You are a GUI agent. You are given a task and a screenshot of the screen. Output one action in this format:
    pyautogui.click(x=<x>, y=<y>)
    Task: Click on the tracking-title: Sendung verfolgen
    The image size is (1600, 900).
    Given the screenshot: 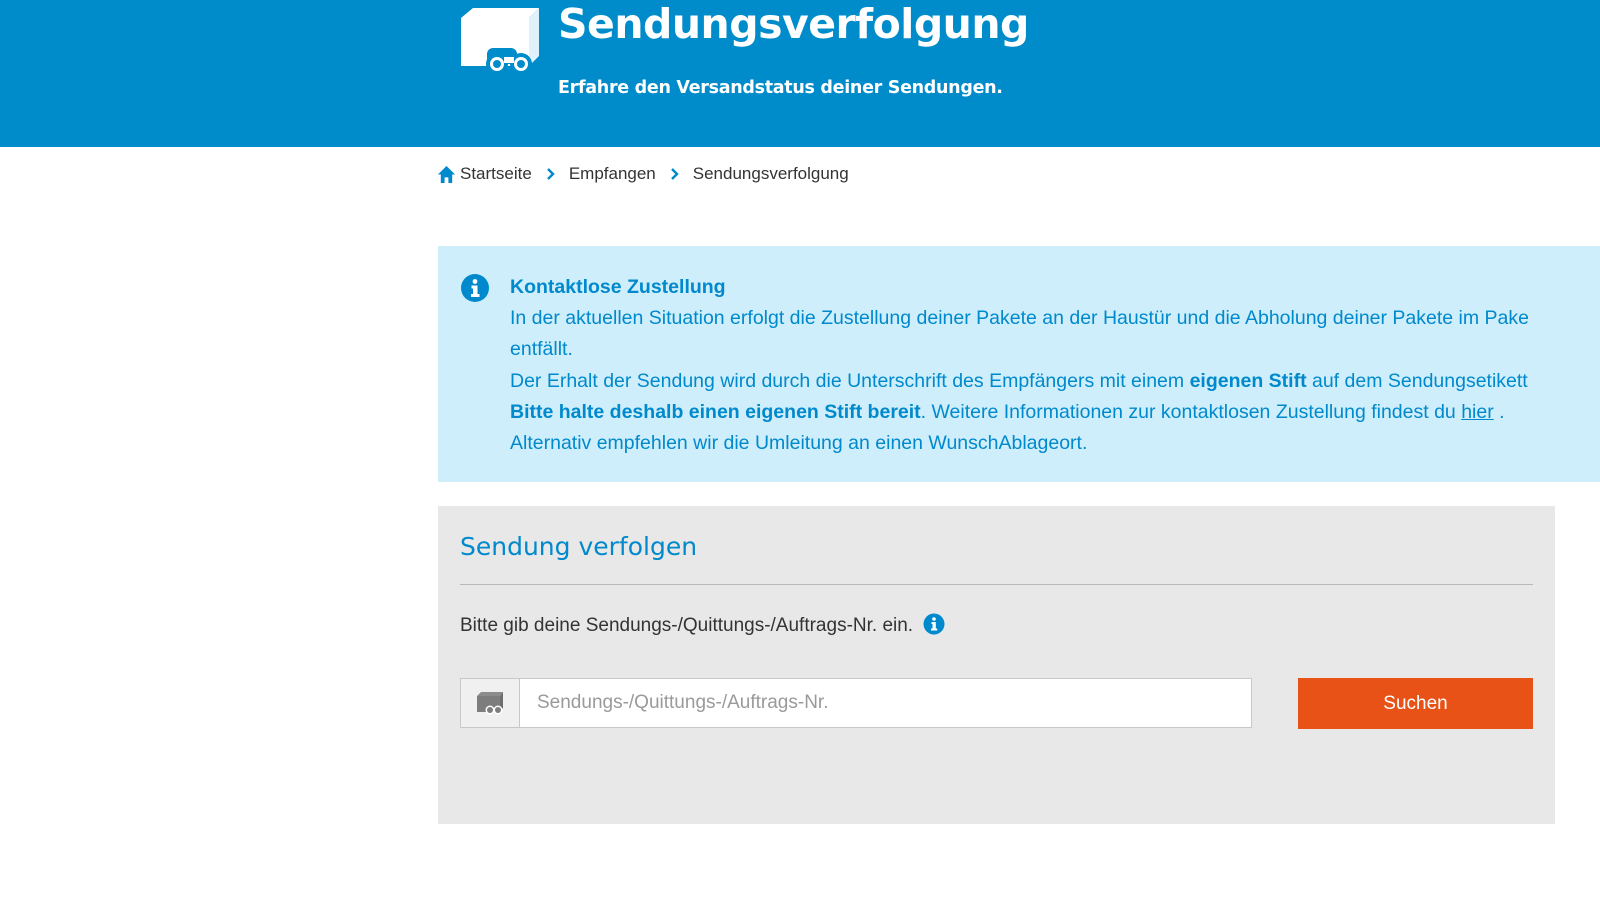 What is the action you would take?
    pyautogui.click(x=579, y=546)
    